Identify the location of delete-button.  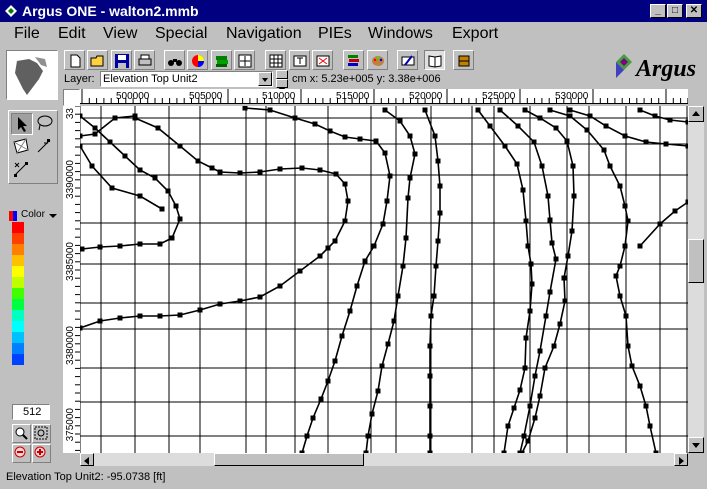
(322, 60).